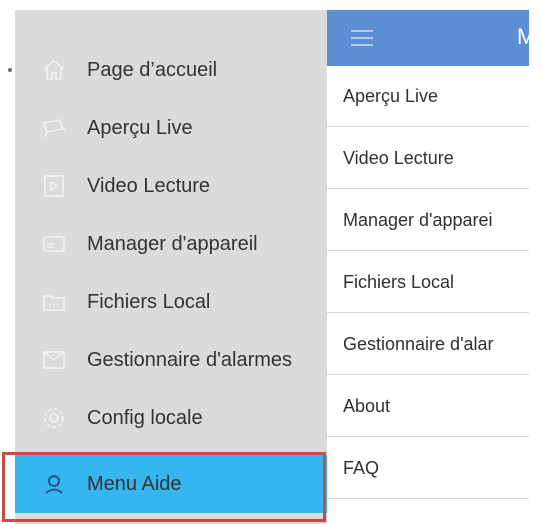 This screenshot has height=524, width=542. I want to click on drawer-item-label: Aperçu Live, so click(140, 127).